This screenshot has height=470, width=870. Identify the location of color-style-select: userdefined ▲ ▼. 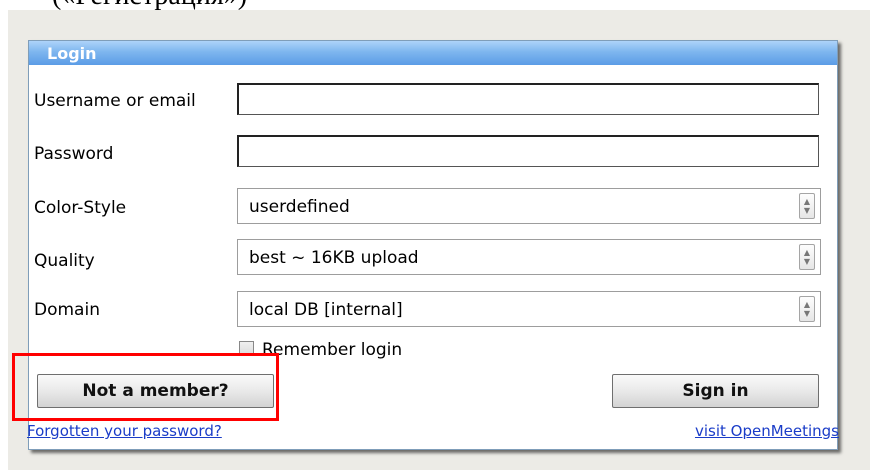
(529, 206).